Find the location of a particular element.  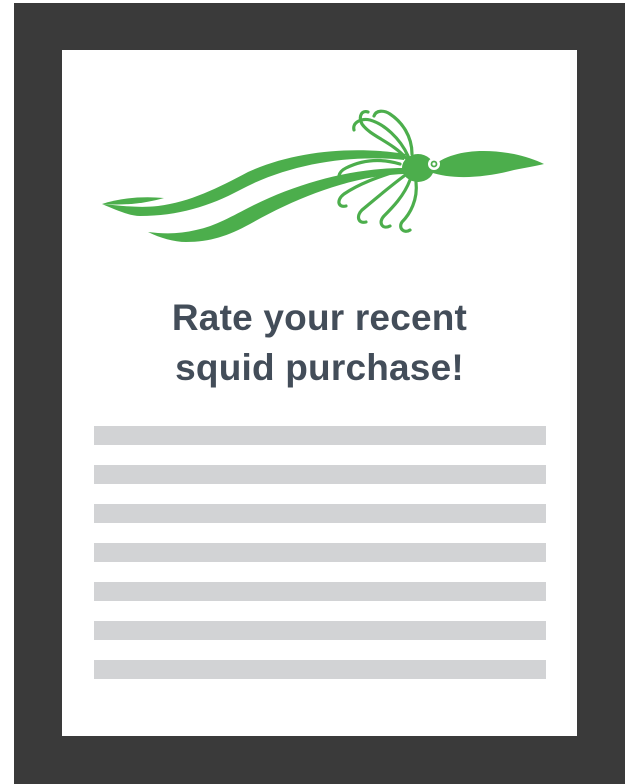

squid-icon is located at coordinates (323, 175).